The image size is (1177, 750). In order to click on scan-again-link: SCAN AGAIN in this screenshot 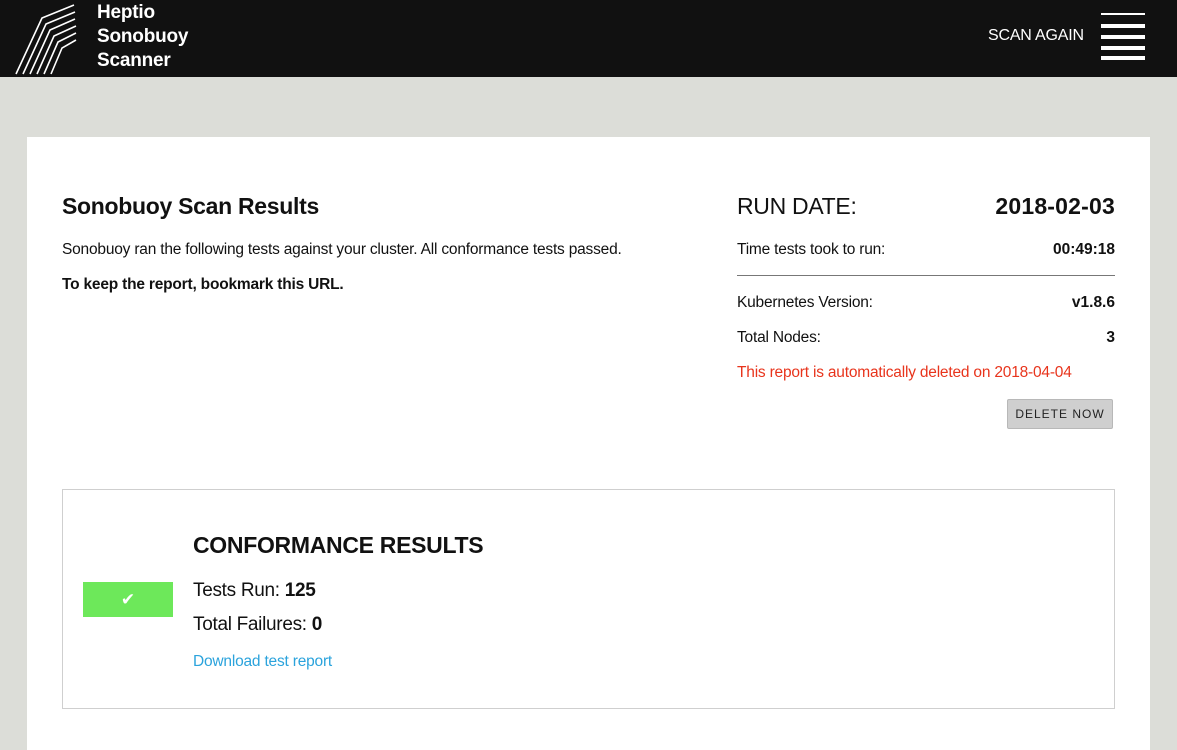, I will do `click(1036, 36)`.